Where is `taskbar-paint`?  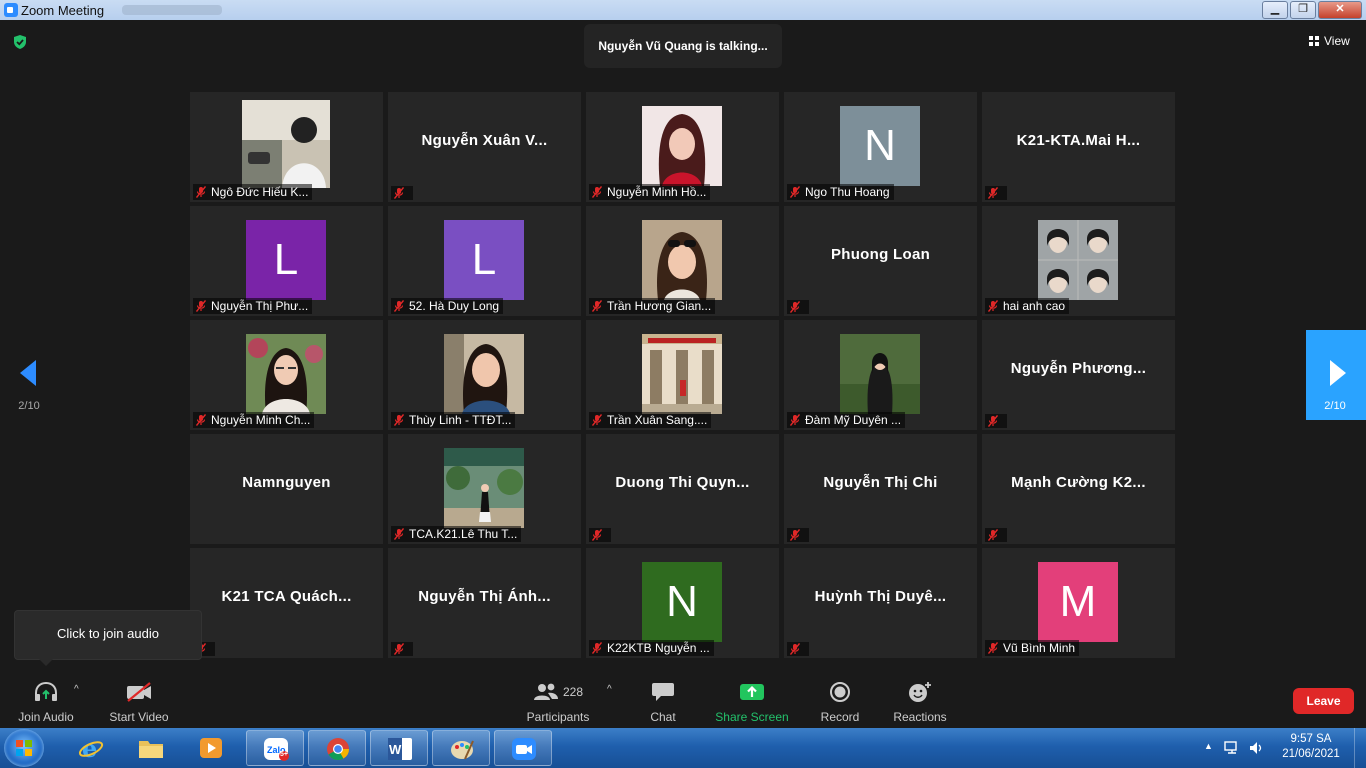
taskbar-paint is located at coordinates (461, 748).